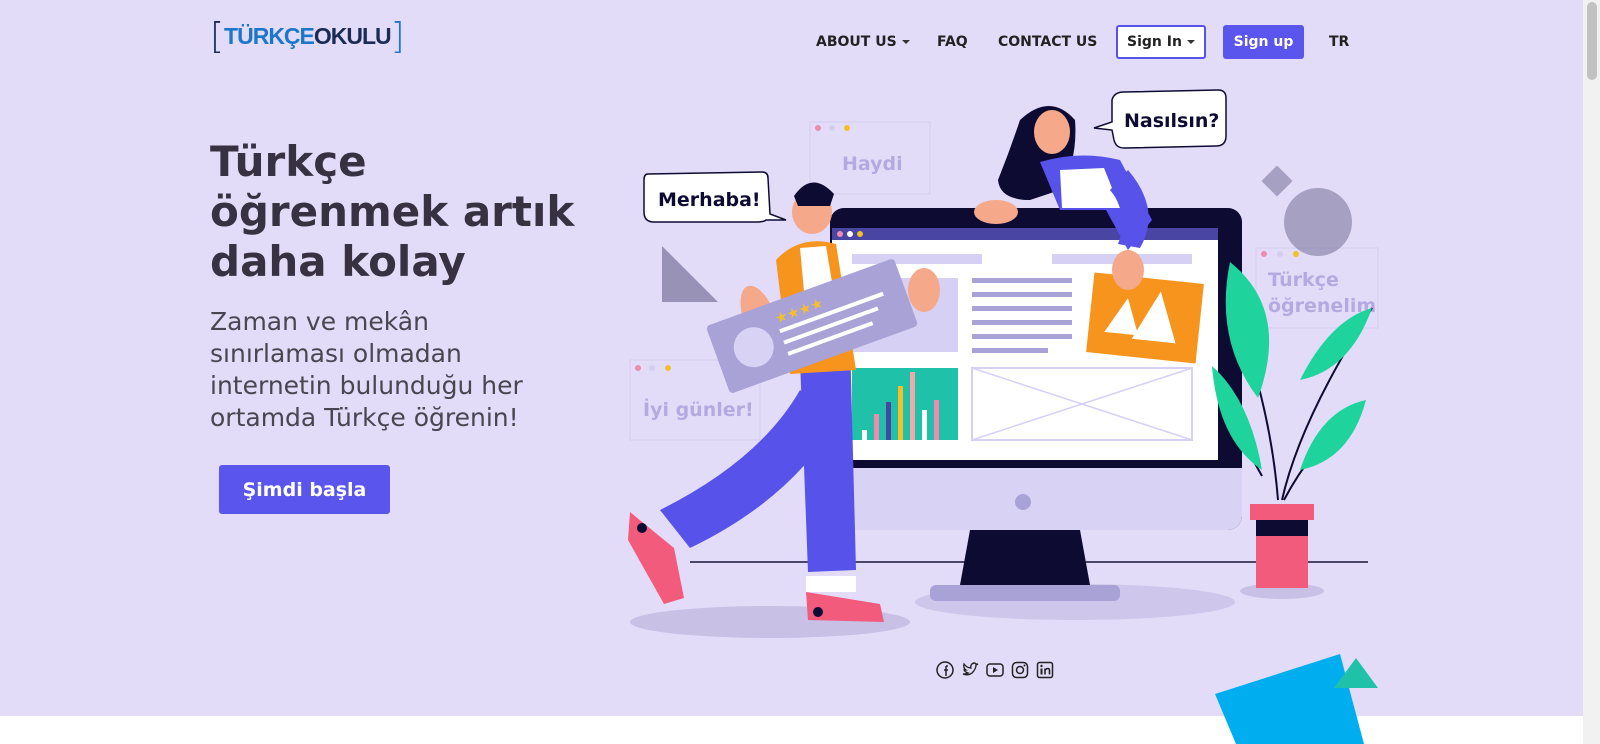  Describe the element at coordinates (288, 161) in the screenshot. I see `headline-line-1: Türkçe` at that location.